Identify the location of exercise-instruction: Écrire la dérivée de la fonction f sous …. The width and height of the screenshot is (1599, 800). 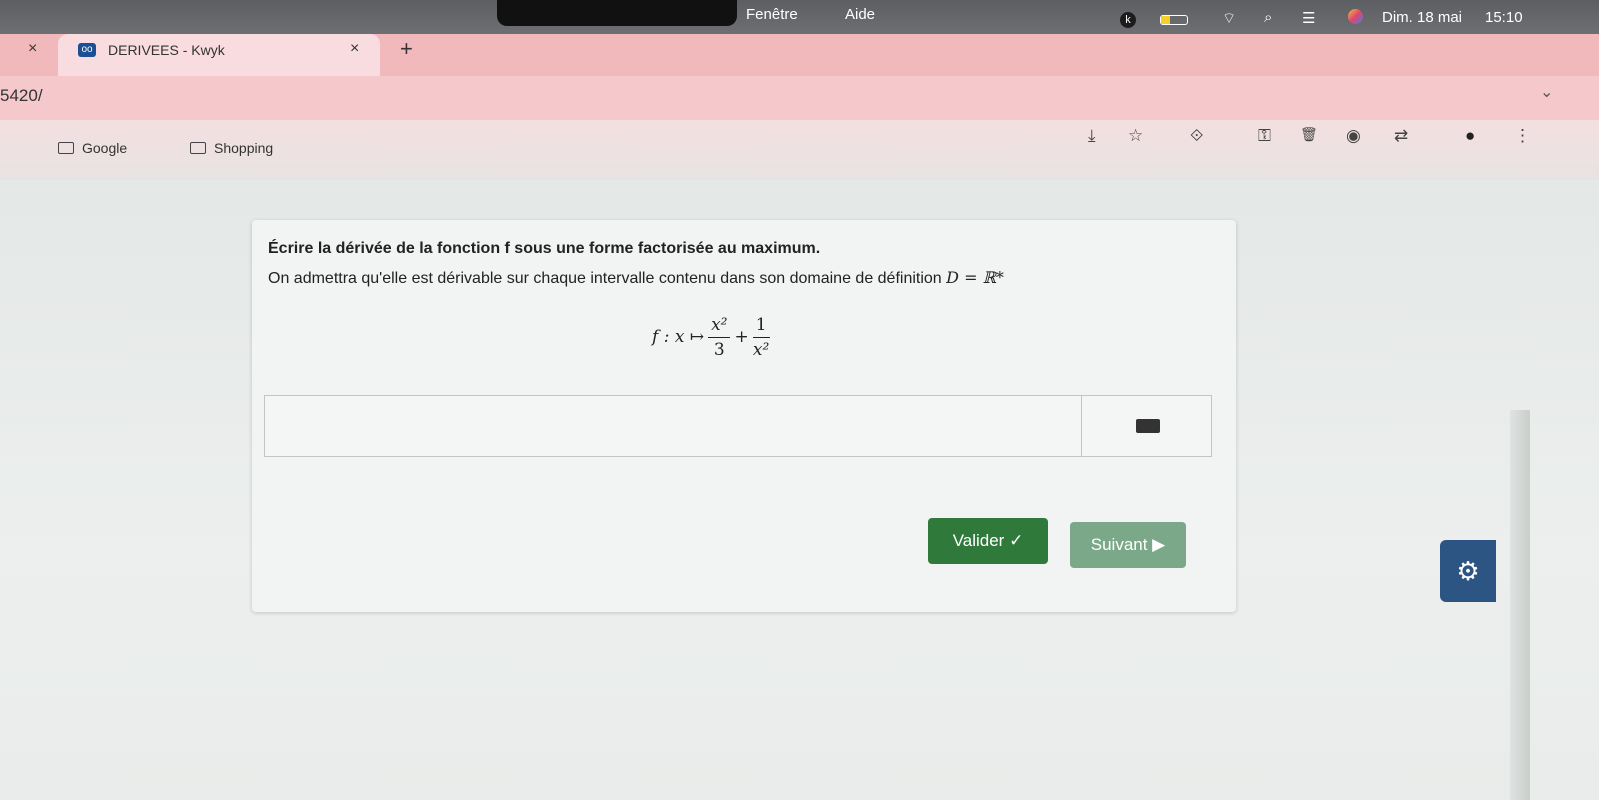
(544, 248).